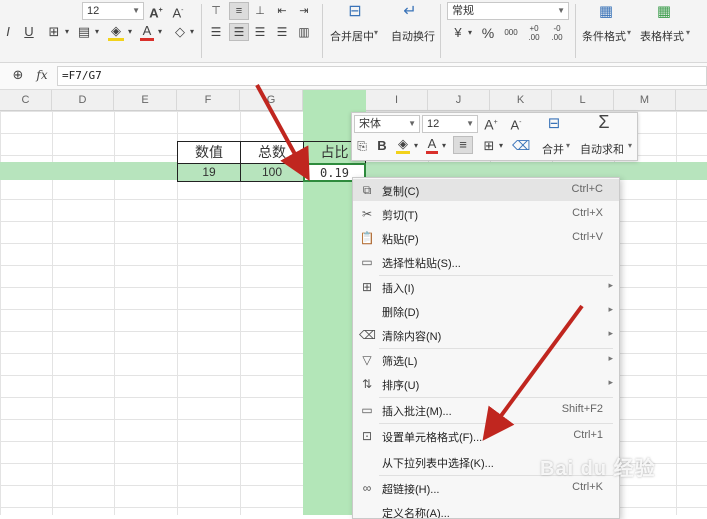 This screenshot has width=707, height=519. What do you see at coordinates (282, 133) in the screenshot?
I see `arrow-to-selected-cell` at bounding box center [282, 133].